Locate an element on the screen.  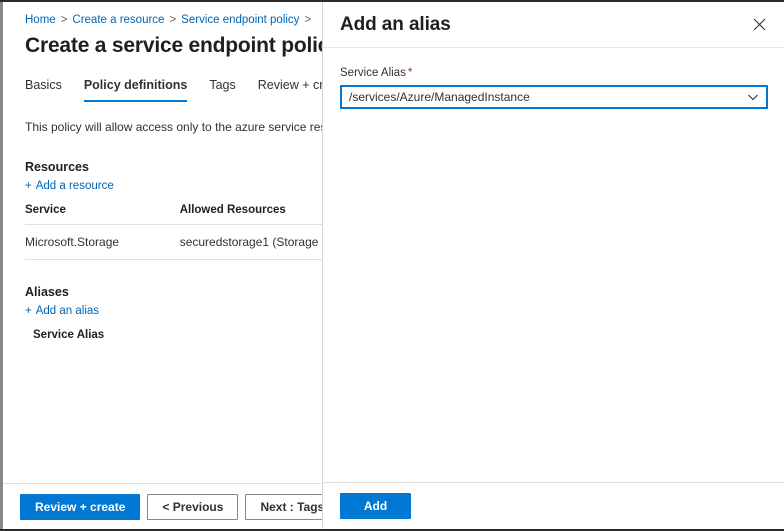
service-alias-value: /services/Azure/ManagedInstance is located at coordinates (439, 97).